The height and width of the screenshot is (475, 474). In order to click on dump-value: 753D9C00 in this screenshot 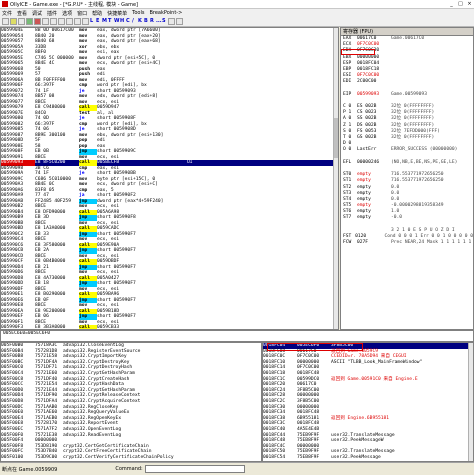, I will do `click(46, 457)`.